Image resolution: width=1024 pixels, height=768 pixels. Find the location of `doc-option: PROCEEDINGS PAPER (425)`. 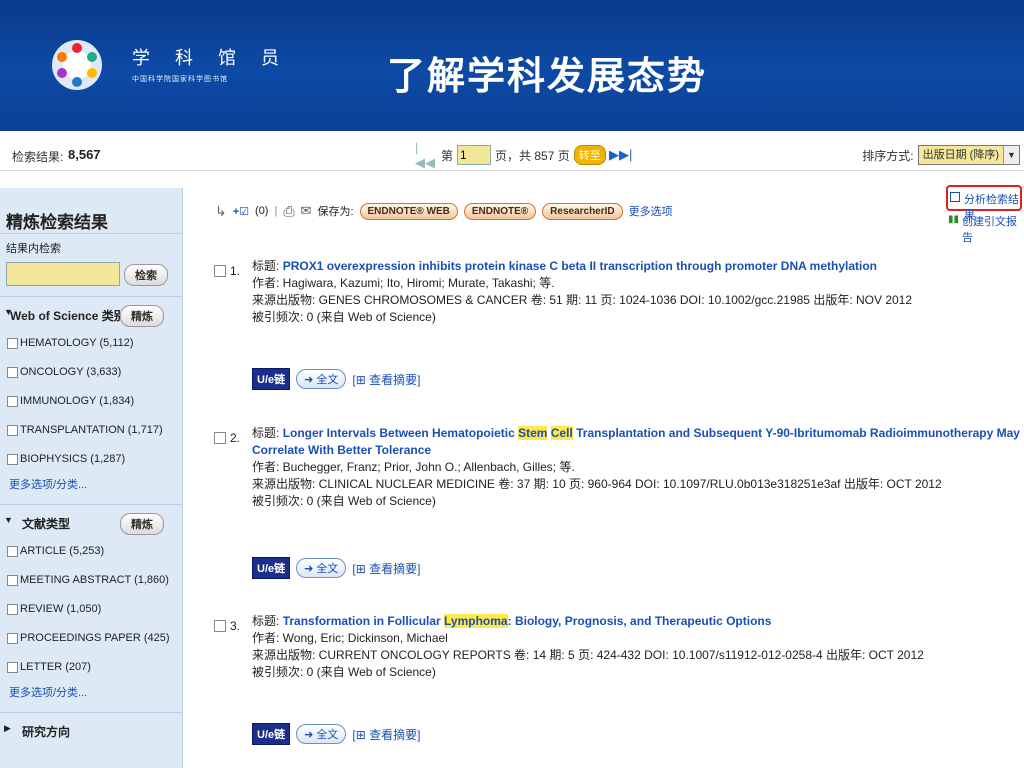

doc-option: PROCEEDINGS PAPER (425) is located at coordinates (91, 638).